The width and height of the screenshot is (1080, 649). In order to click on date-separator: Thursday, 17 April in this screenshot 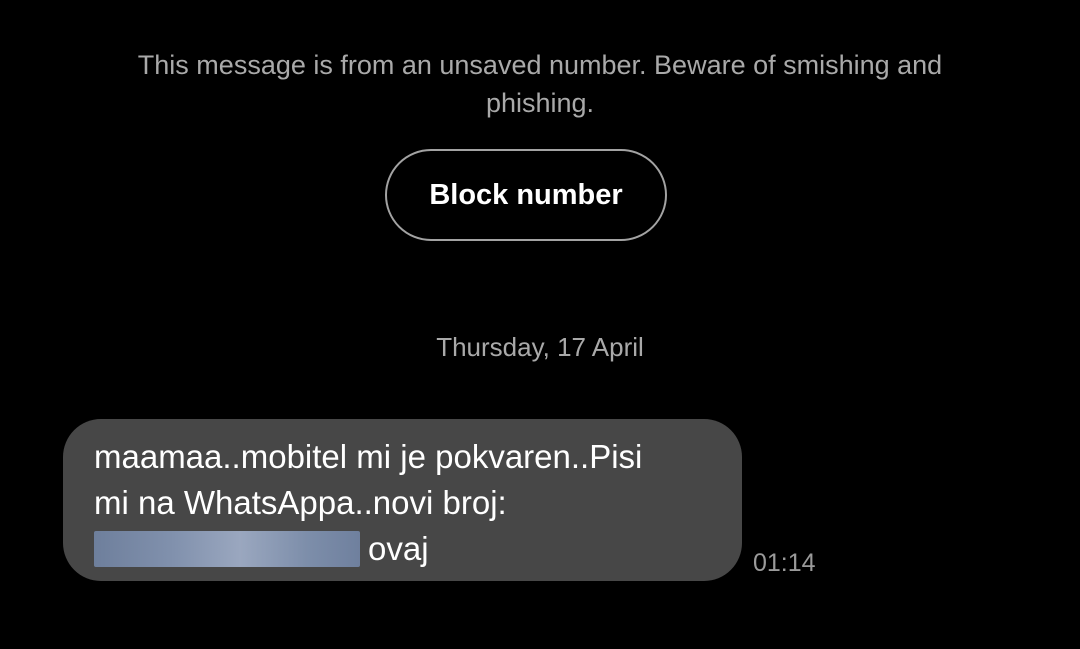, I will do `click(540, 347)`.